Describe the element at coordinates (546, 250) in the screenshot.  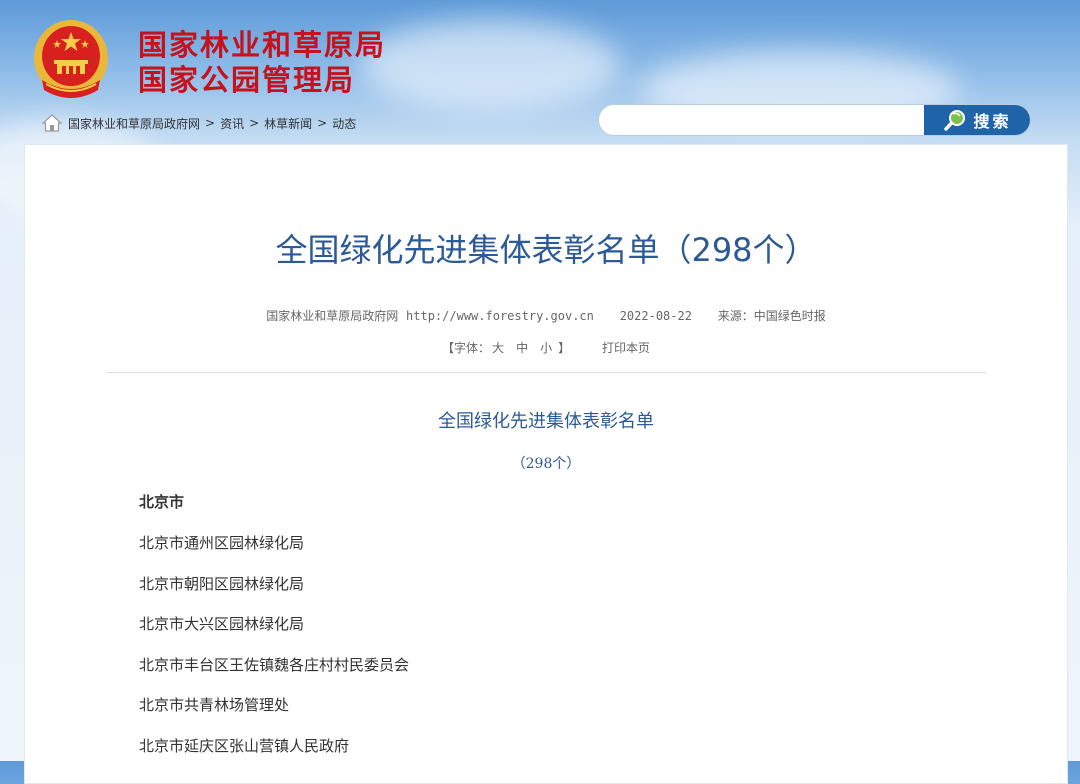
I see `article-title: 全国绿化先进集体表彰名单（298个）` at that location.